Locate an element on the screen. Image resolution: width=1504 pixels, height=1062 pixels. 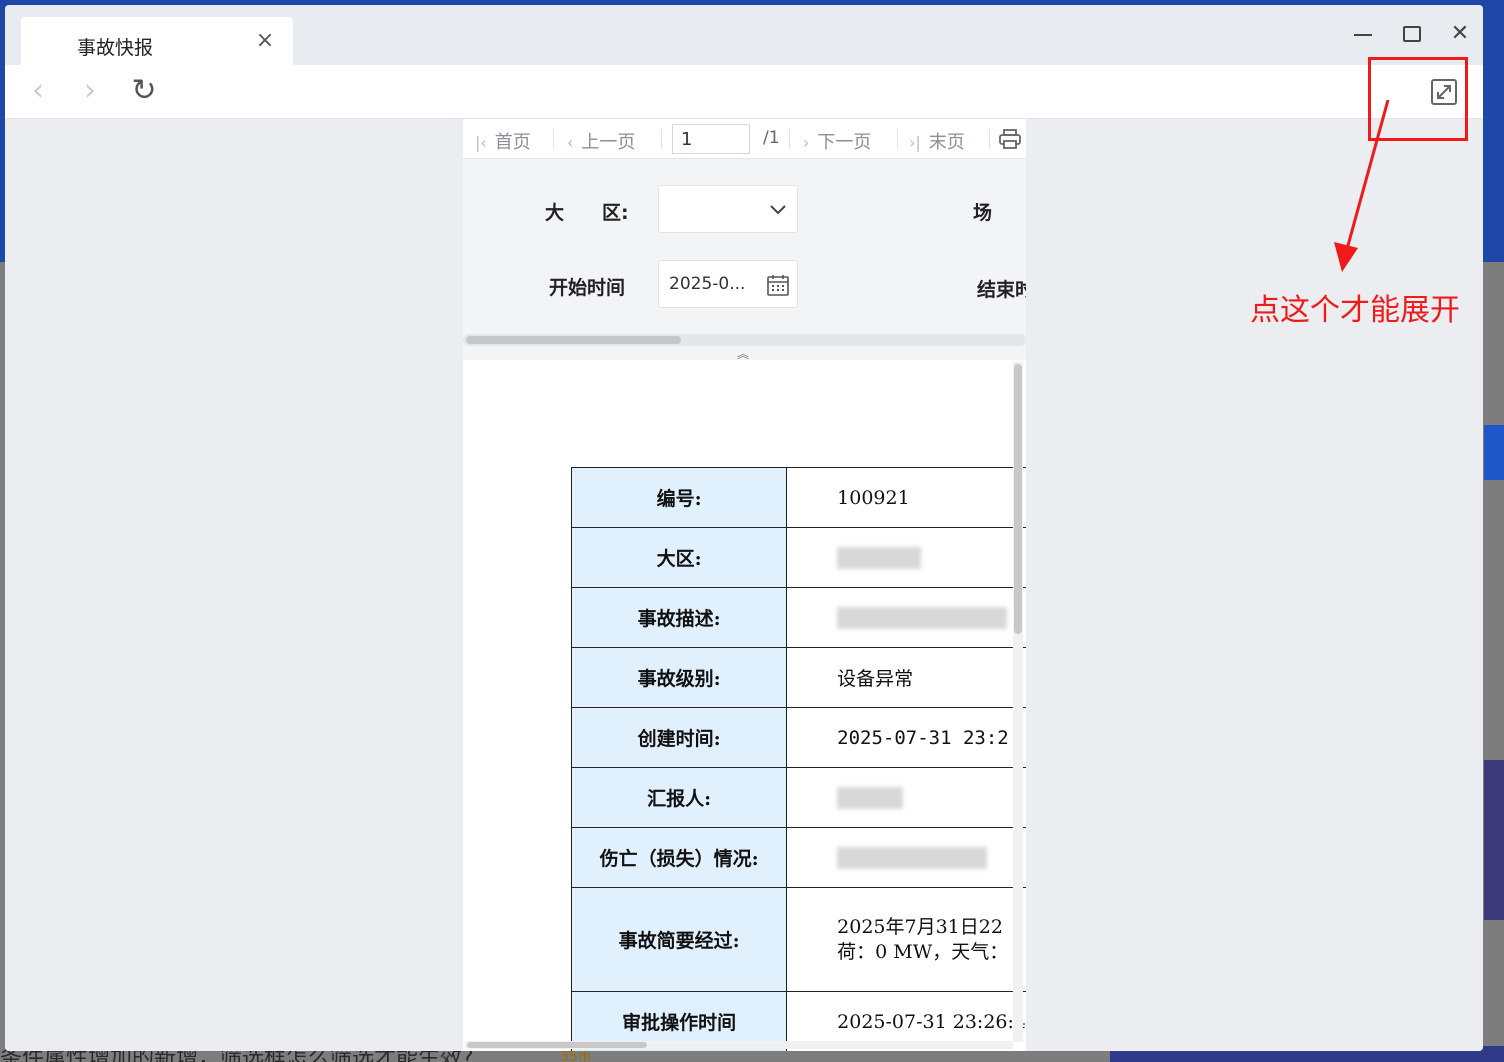
table-row: 编号: 100921 is located at coordinates (798, 497).